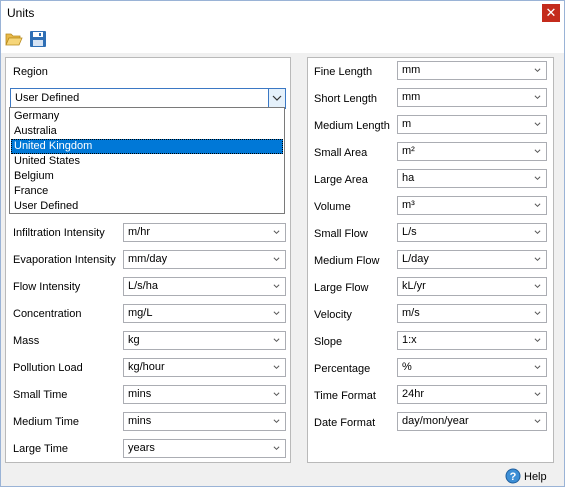 The image size is (565, 487). What do you see at coordinates (407, 367) in the screenshot?
I see `right-field-value: %` at bounding box center [407, 367].